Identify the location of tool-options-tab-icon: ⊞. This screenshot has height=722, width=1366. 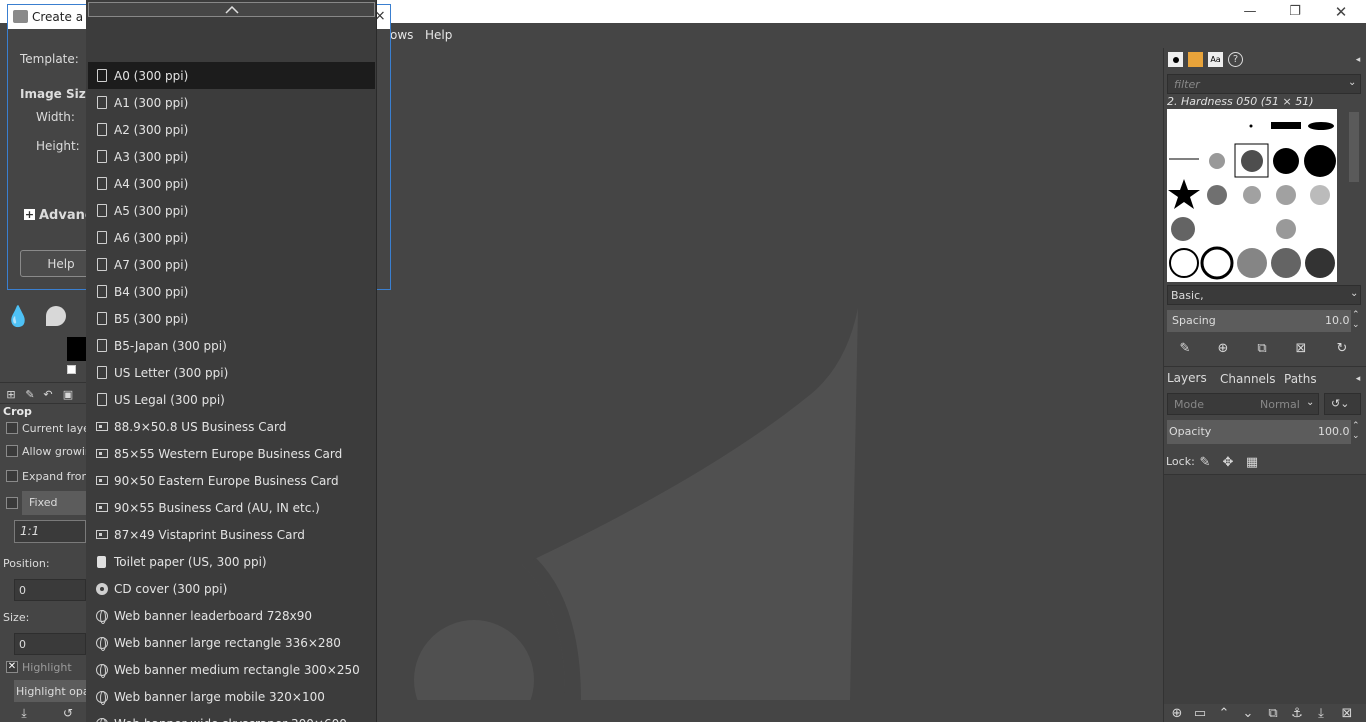
(11, 394).